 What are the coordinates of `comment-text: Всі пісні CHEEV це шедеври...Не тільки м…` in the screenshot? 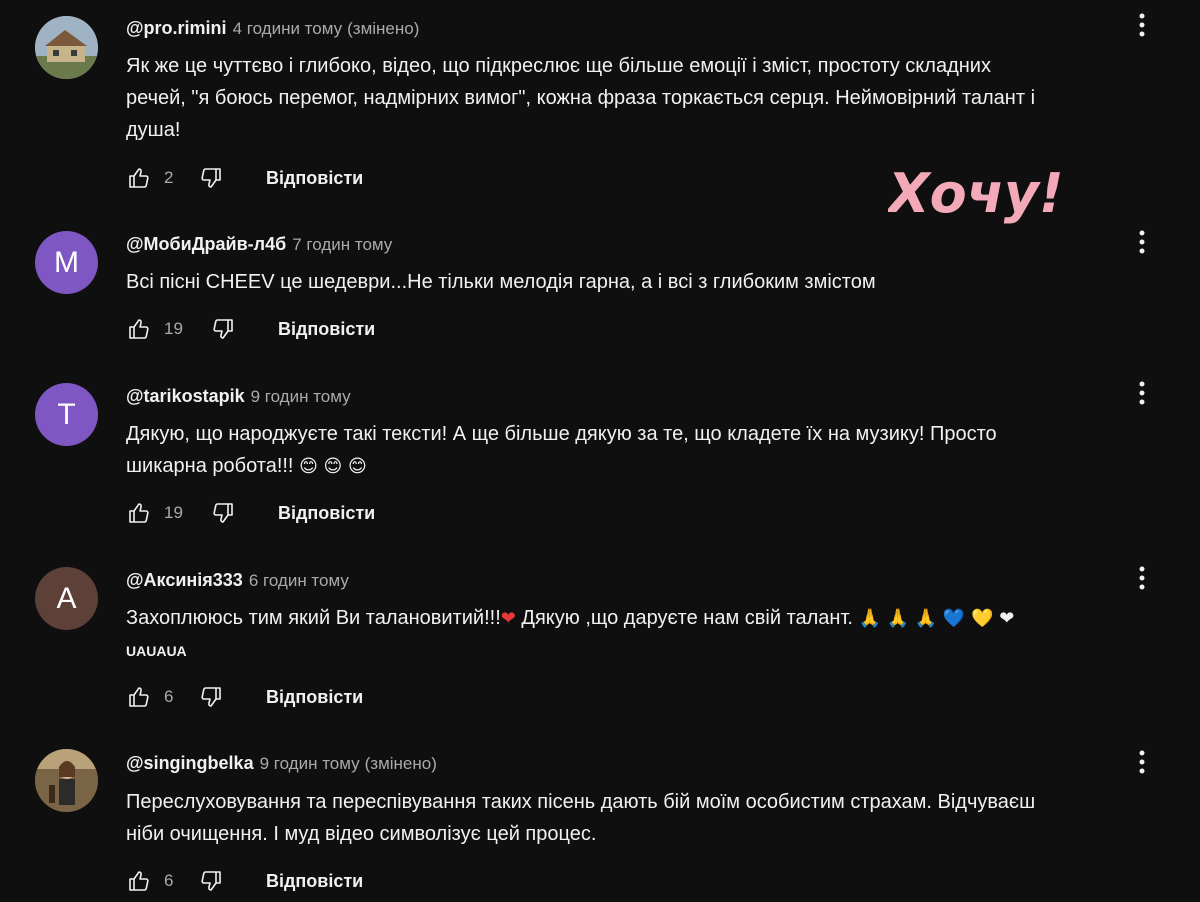 It's located at (626, 282).